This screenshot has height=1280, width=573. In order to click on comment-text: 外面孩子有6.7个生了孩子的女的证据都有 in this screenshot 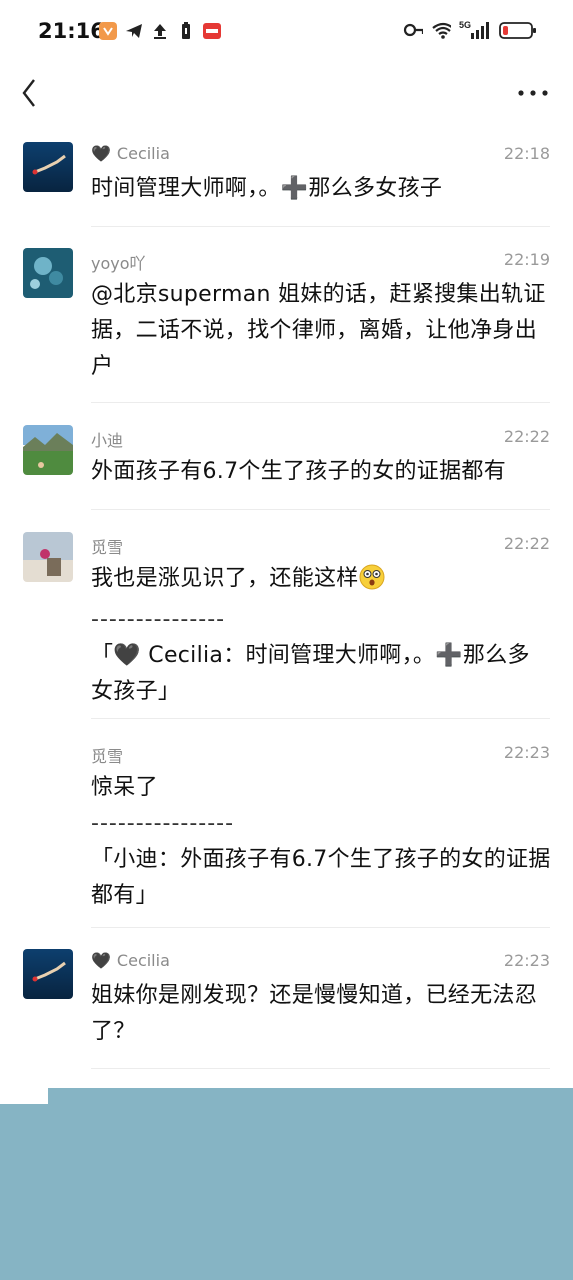, I will do `click(298, 471)`.